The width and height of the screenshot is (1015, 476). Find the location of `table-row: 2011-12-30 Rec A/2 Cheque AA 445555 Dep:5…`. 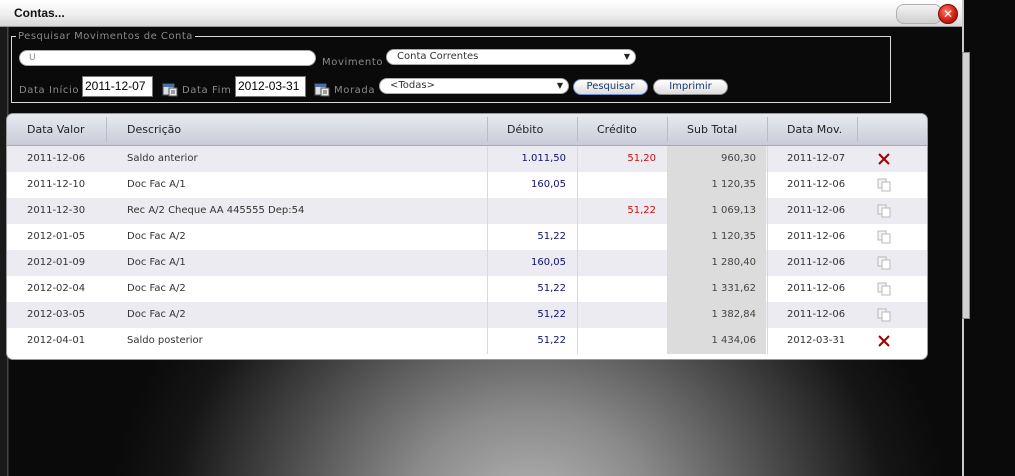

table-row: 2011-12-30 Rec A/2 Cheque AA 445555 Dep:5… is located at coordinates (467, 211).